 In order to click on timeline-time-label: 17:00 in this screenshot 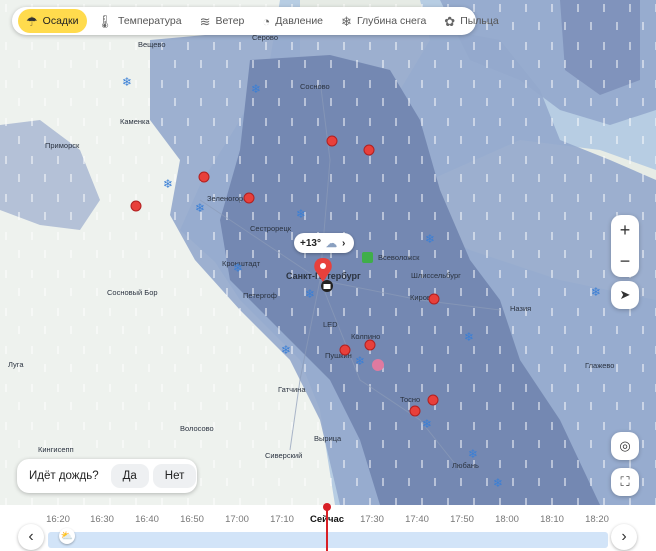, I will do `click(237, 519)`.